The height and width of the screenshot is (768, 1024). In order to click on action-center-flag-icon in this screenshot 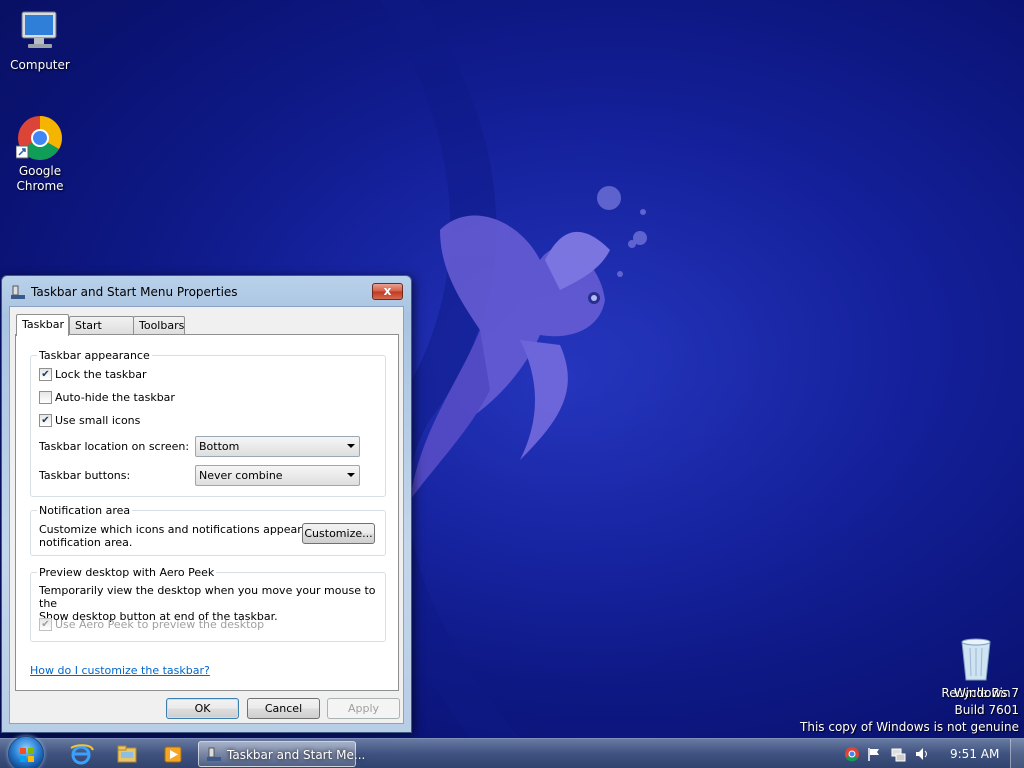, I will do `click(874, 754)`.